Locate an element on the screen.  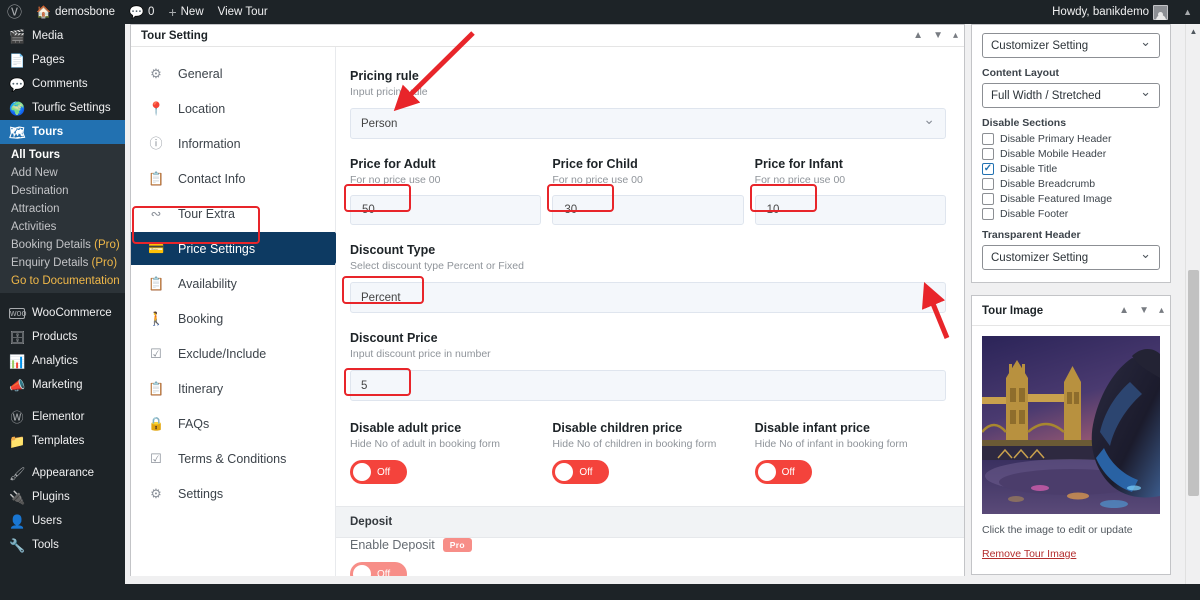
tab-information: ⓘ Information is located at coordinates (233, 143).